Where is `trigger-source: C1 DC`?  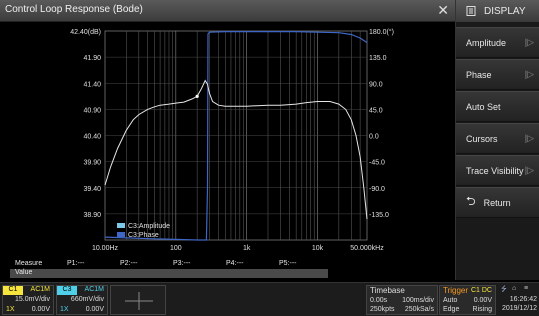 trigger-source: C1 DC is located at coordinates (481, 290).